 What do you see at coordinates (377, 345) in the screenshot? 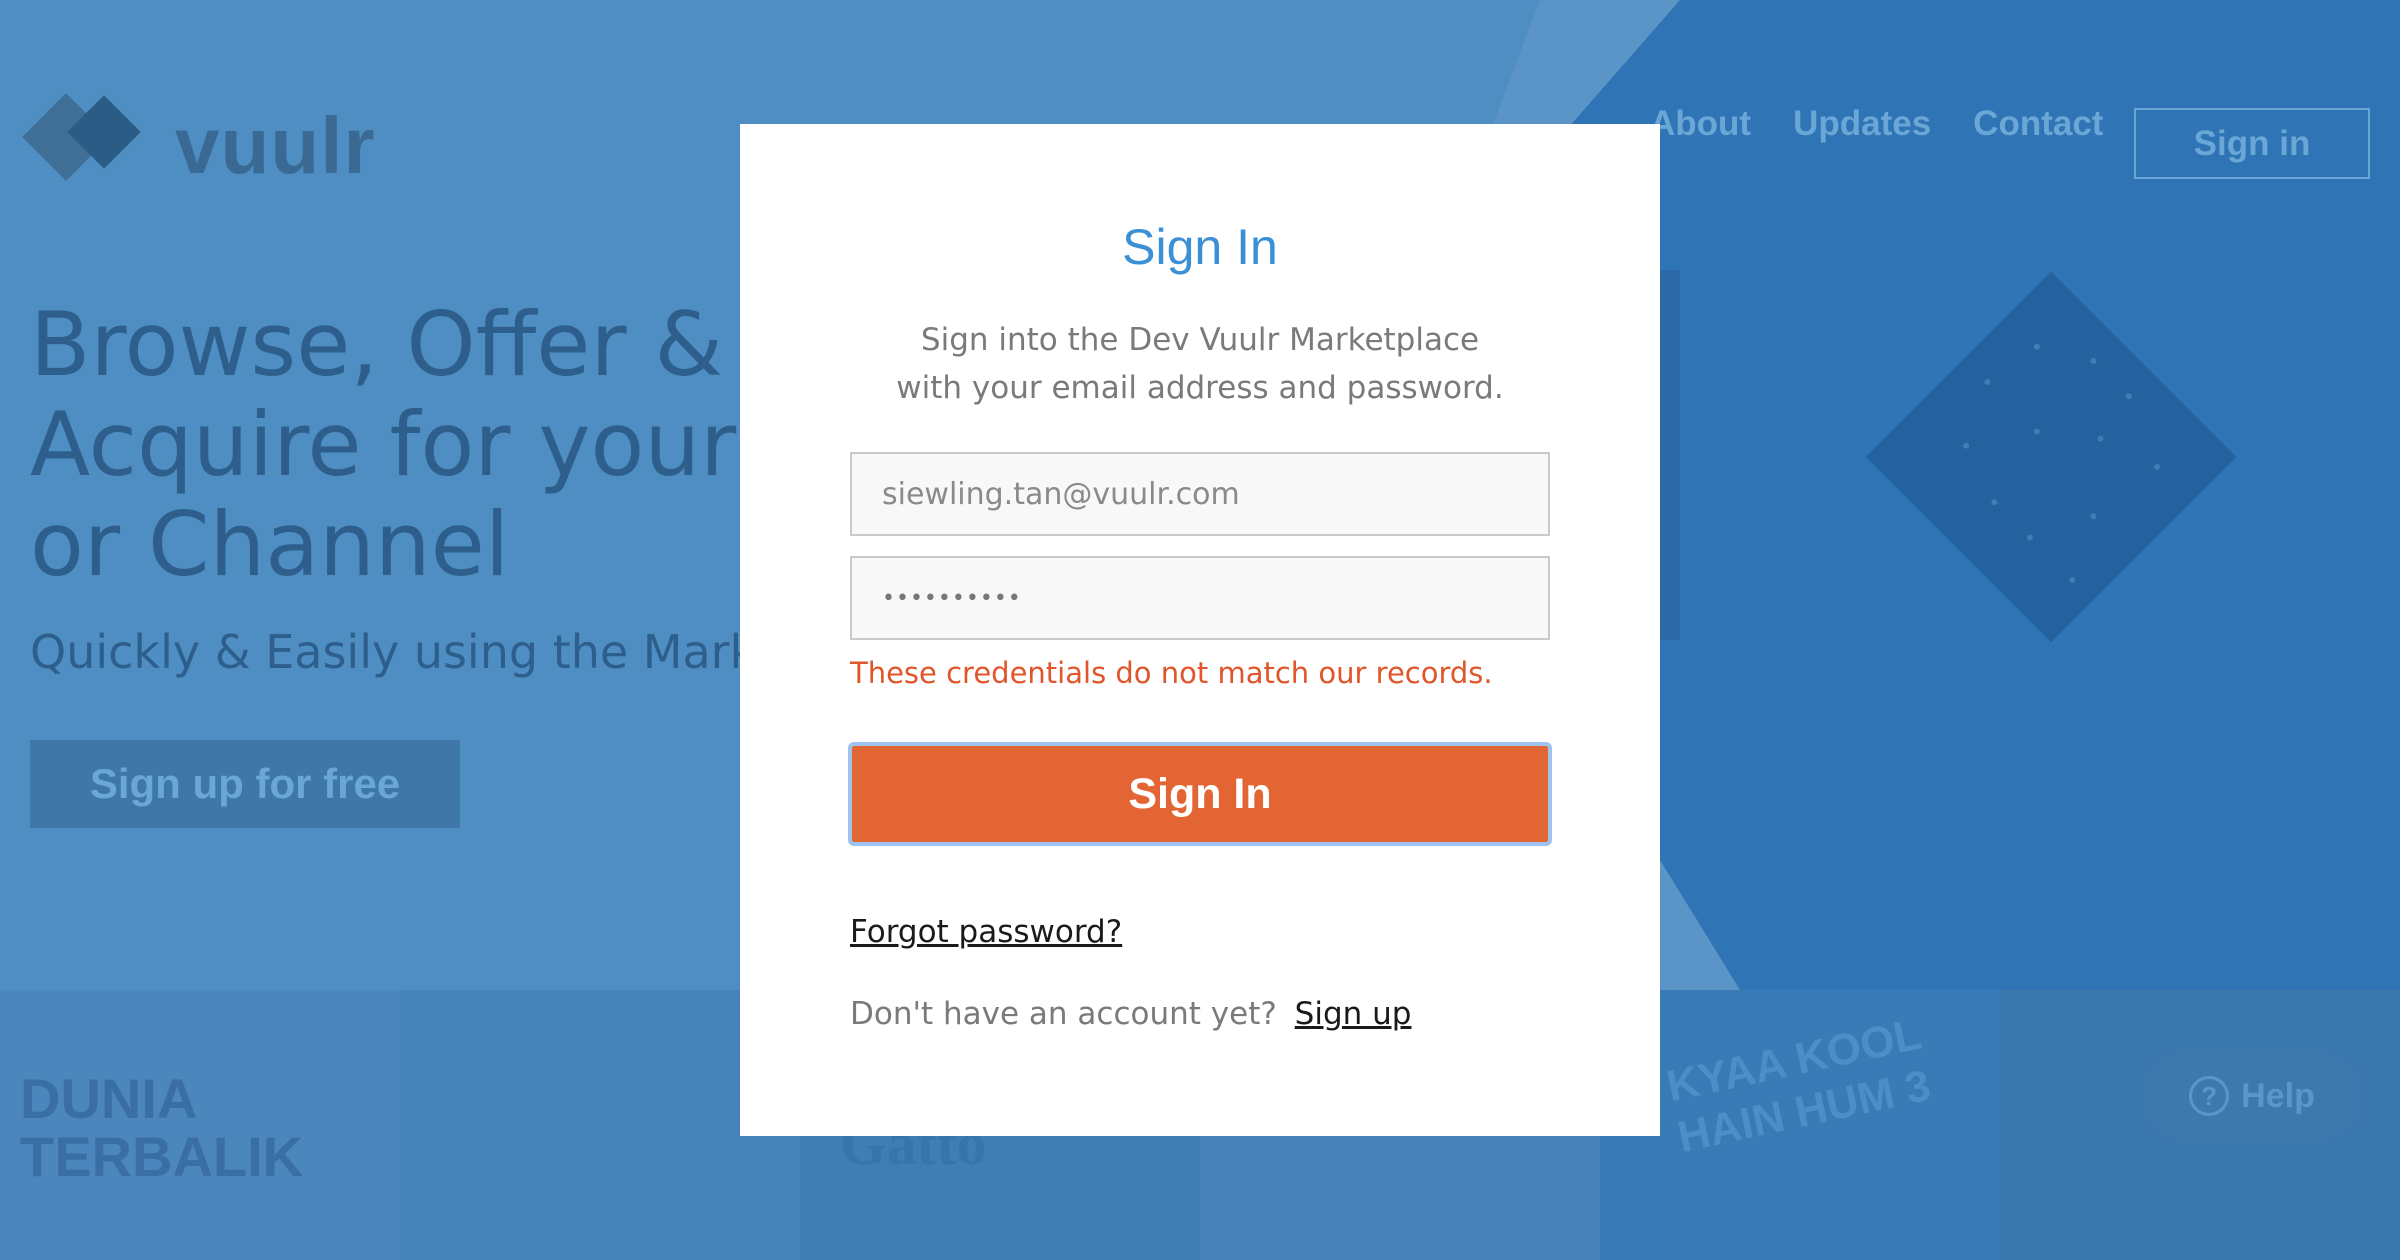
I see `hero-headline-line-1: Browse, Offer &` at bounding box center [377, 345].